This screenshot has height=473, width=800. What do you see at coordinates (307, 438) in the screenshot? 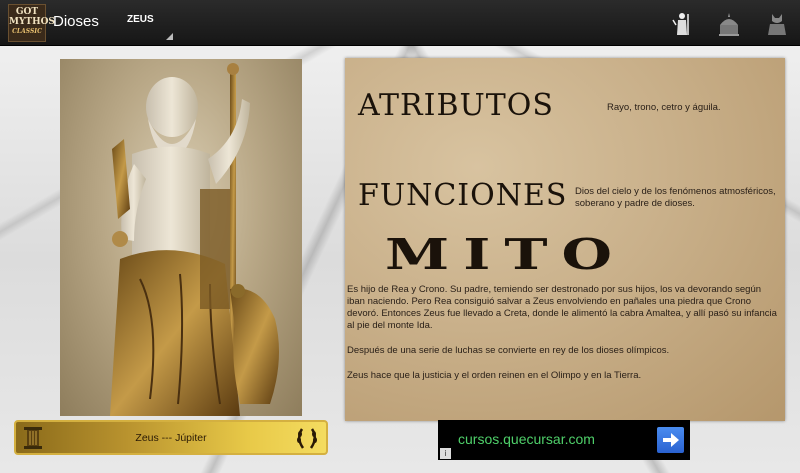
I see `laurel-wreath-icon` at bounding box center [307, 438].